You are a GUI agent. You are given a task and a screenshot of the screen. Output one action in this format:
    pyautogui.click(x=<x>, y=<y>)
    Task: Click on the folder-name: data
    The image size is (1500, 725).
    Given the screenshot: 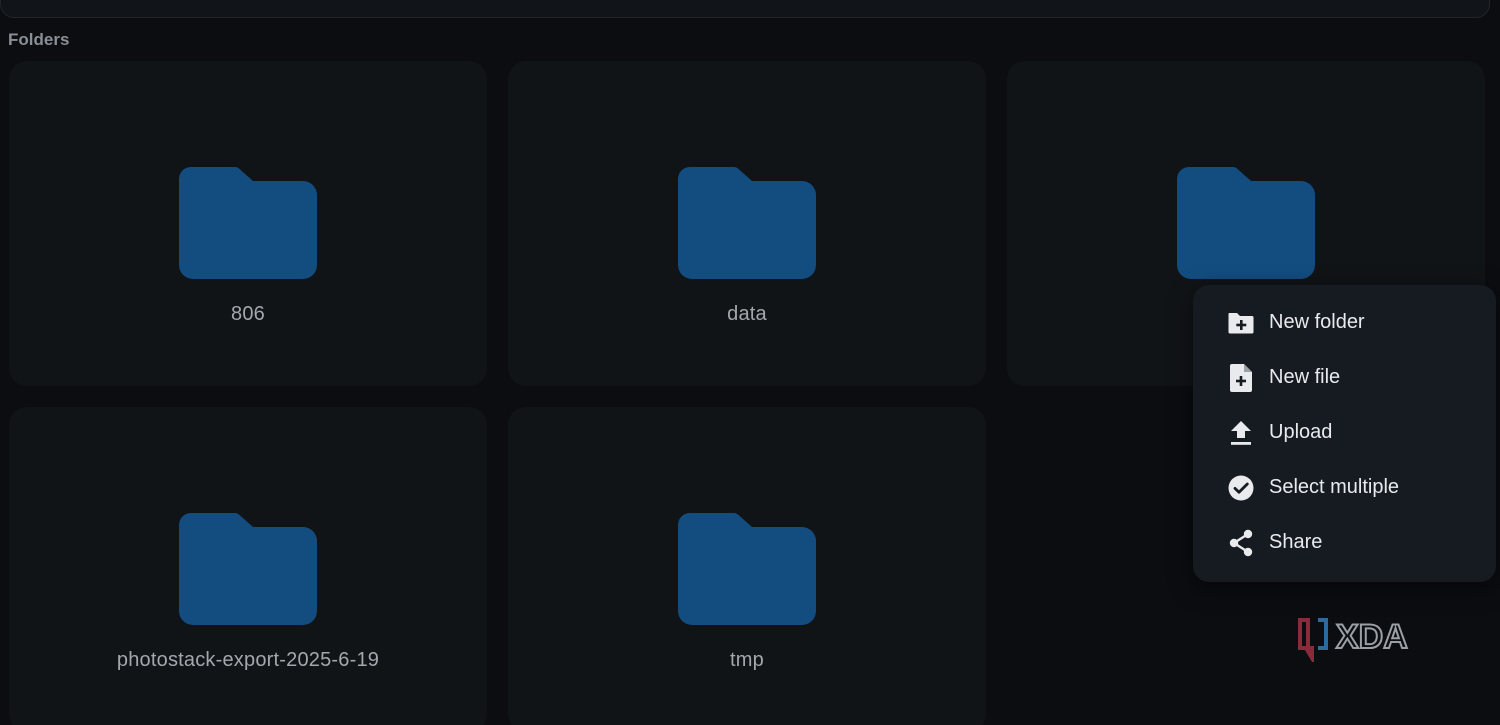 What is the action you would take?
    pyautogui.click(x=747, y=314)
    